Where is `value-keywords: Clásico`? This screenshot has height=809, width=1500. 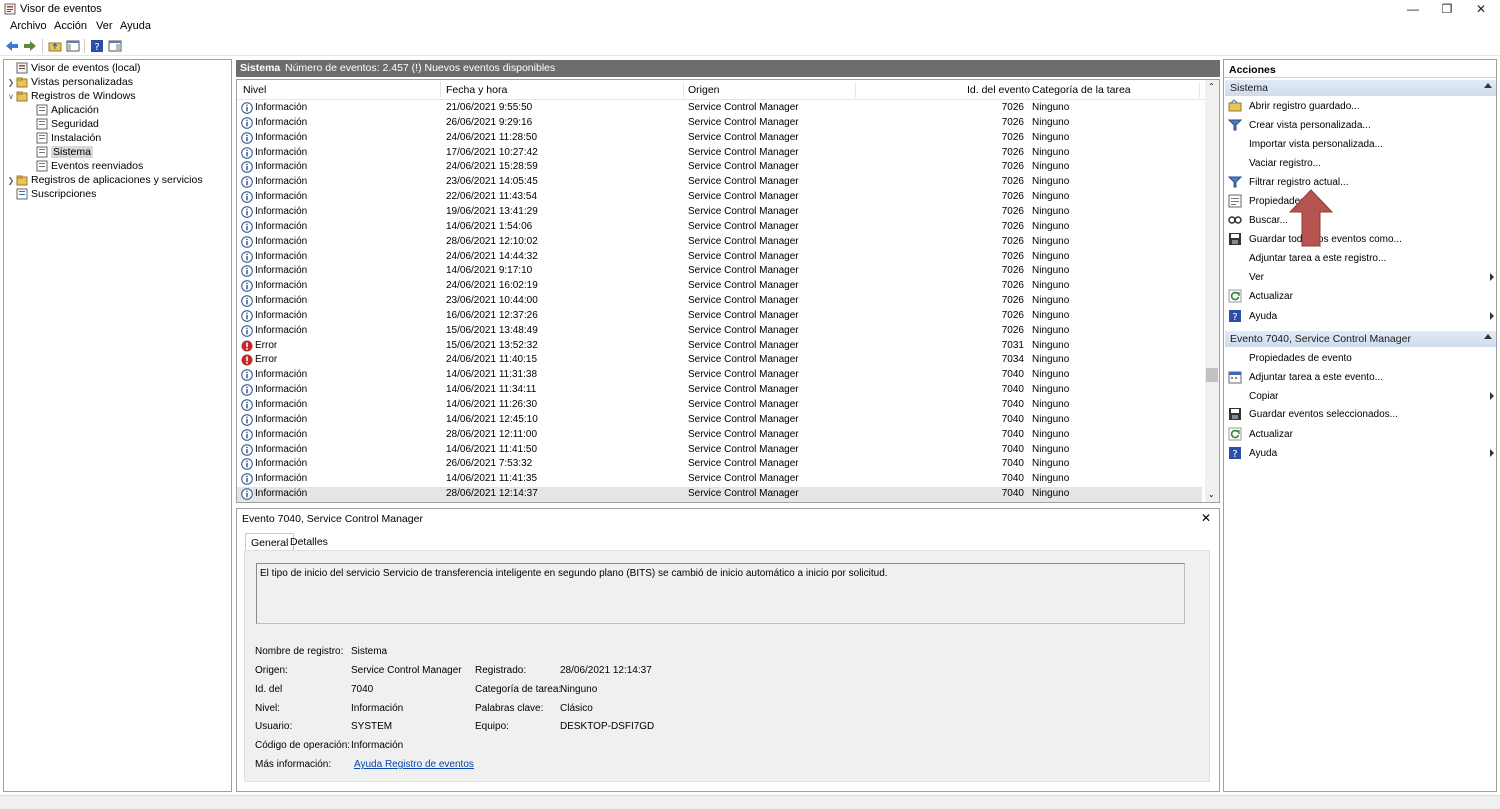 value-keywords: Clásico is located at coordinates (576, 708).